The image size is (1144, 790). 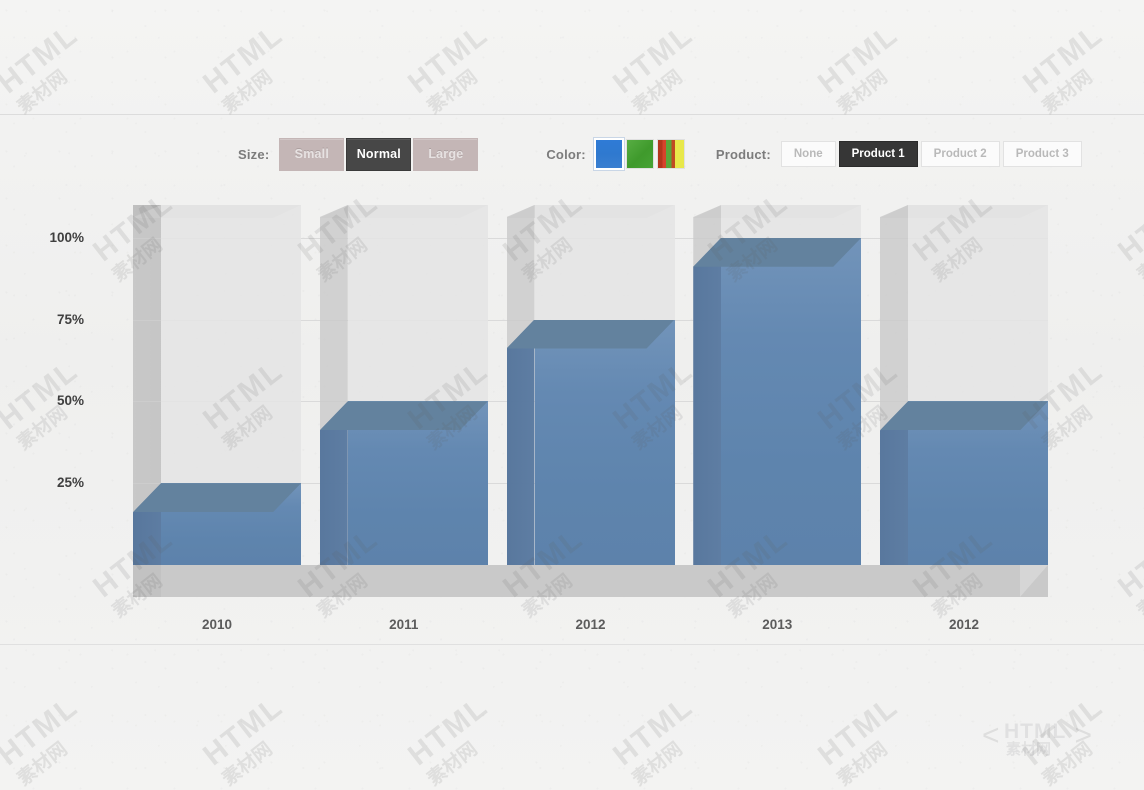 What do you see at coordinates (1034, 581) in the screenshot?
I see `chart-floor-right-edge` at bounding box center [1034, 581].